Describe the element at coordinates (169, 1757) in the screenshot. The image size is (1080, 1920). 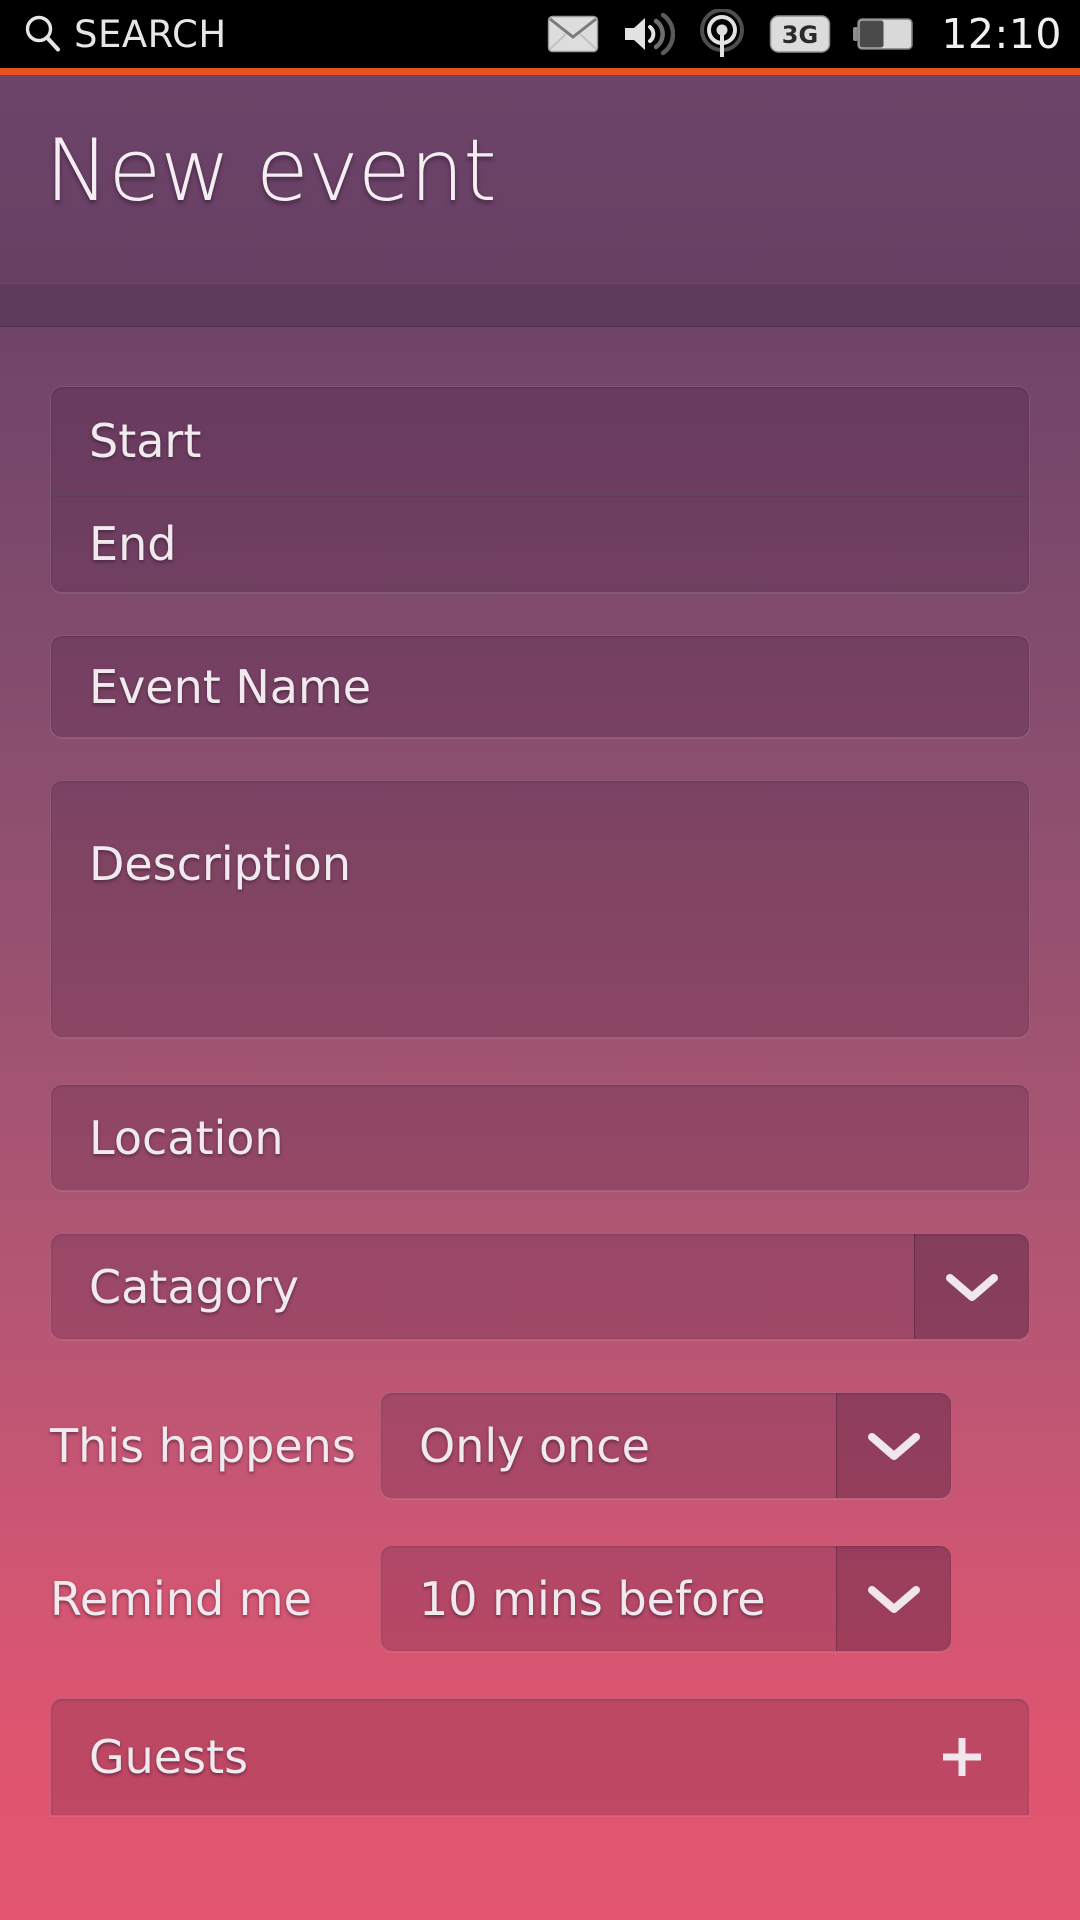
I see `guests-label: Guests` at that location.